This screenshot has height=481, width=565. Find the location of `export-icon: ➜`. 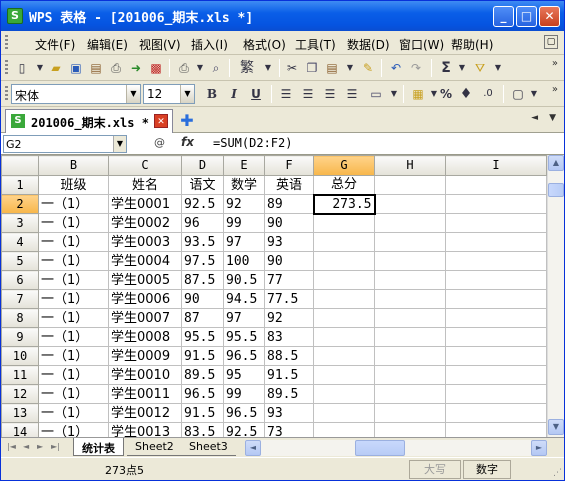

export-icon: ➜ is located at coordinates (136, 68).